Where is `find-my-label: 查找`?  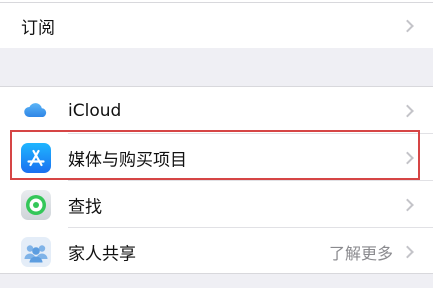
find-my-label: 查找 is located at coordinates (85, 207).